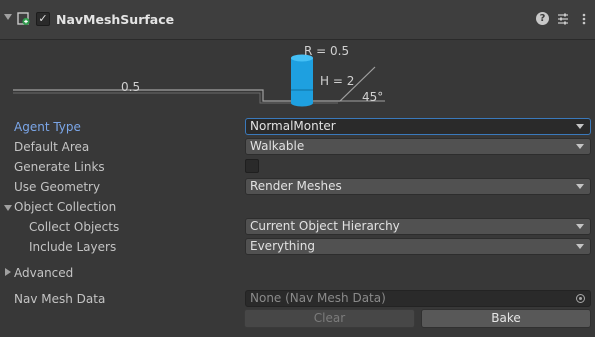 This screenshot has width=595, height=337. What do you see at coordinates (44, 273) in the screenshot?
I see `advanced-label: Advanced` at bounding box center [44, 273].